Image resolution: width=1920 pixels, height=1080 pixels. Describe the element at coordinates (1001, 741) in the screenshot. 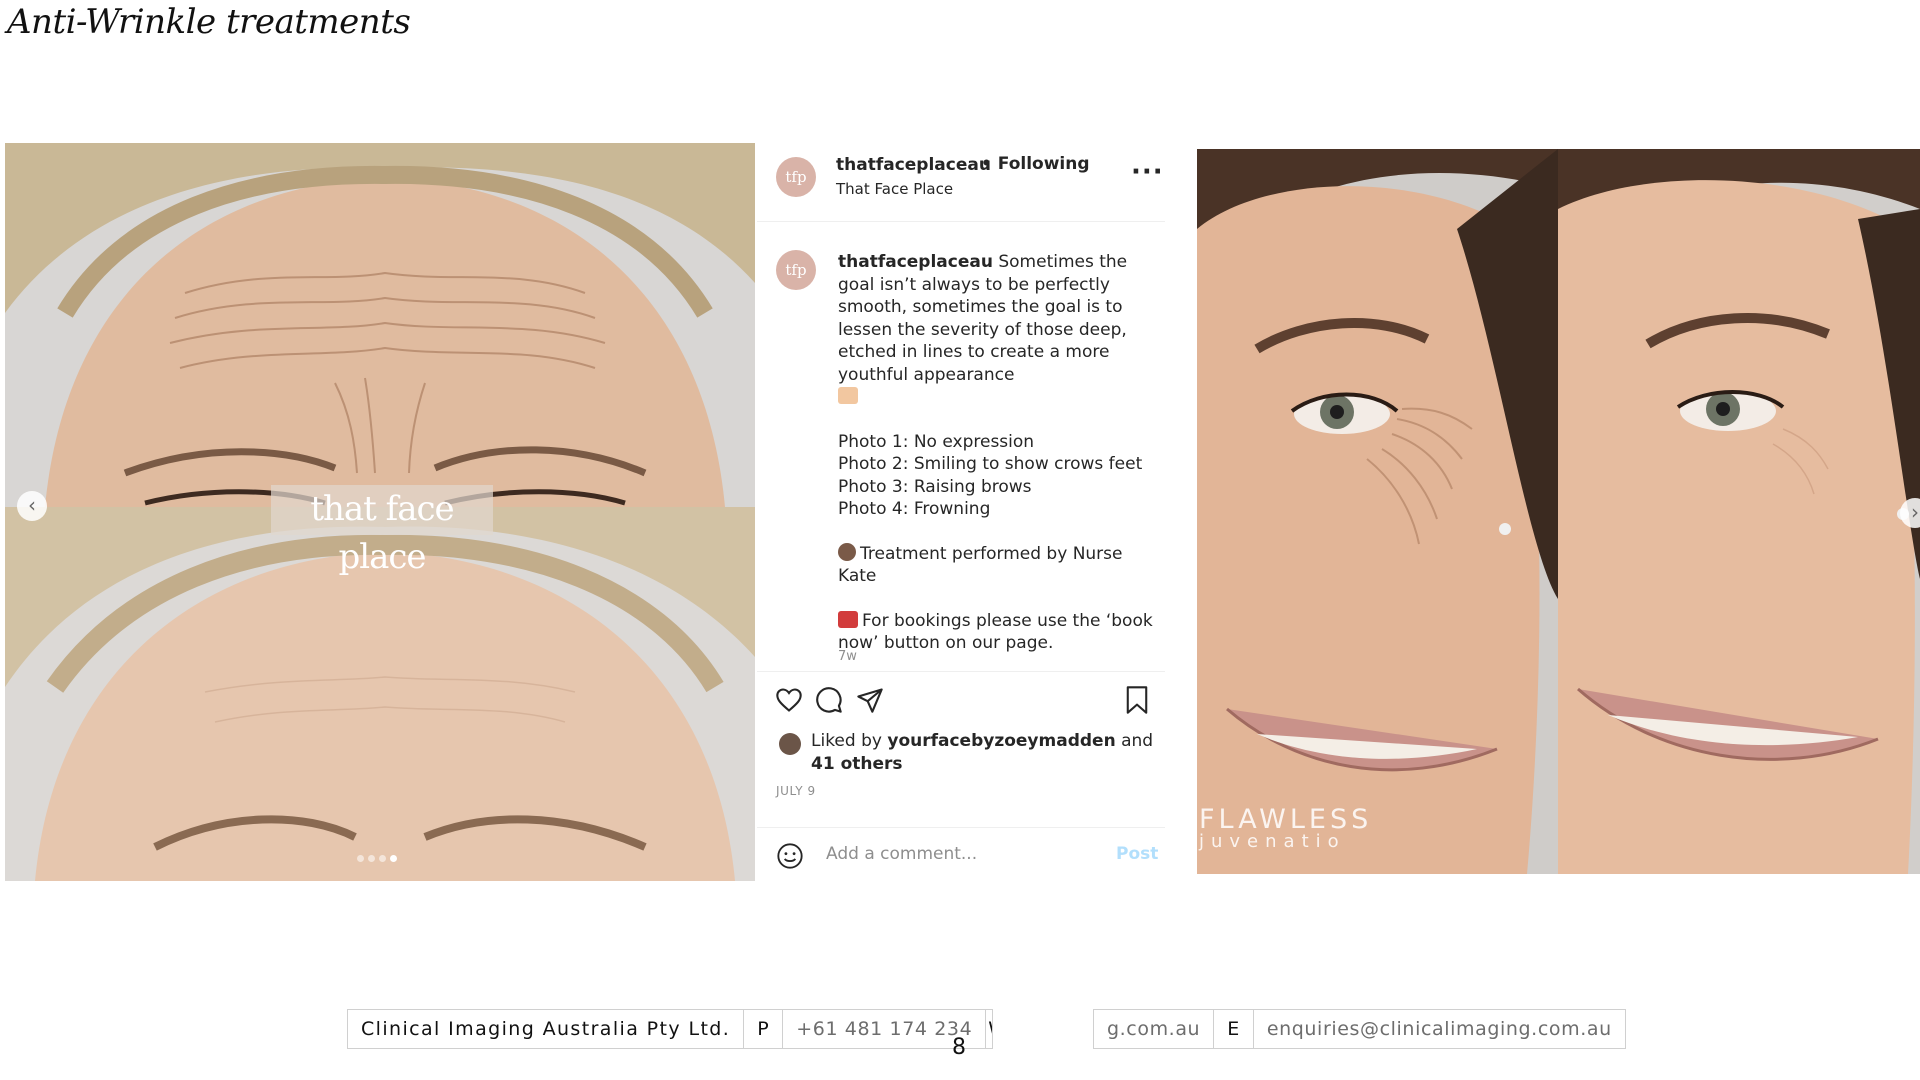

I see `liked-by-user: yourfacebyzoeymadden` at that location.